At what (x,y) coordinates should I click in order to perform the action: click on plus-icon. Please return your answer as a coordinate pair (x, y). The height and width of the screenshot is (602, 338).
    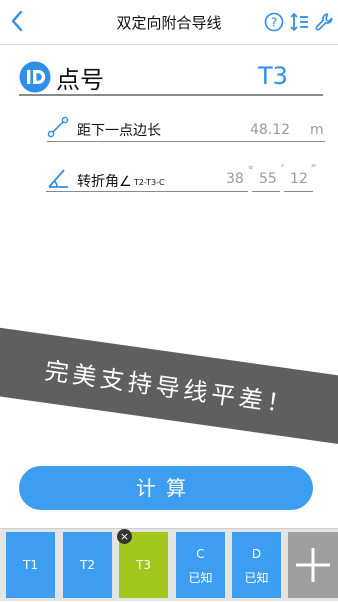
    Looking at the image, I should click on (313, 565).